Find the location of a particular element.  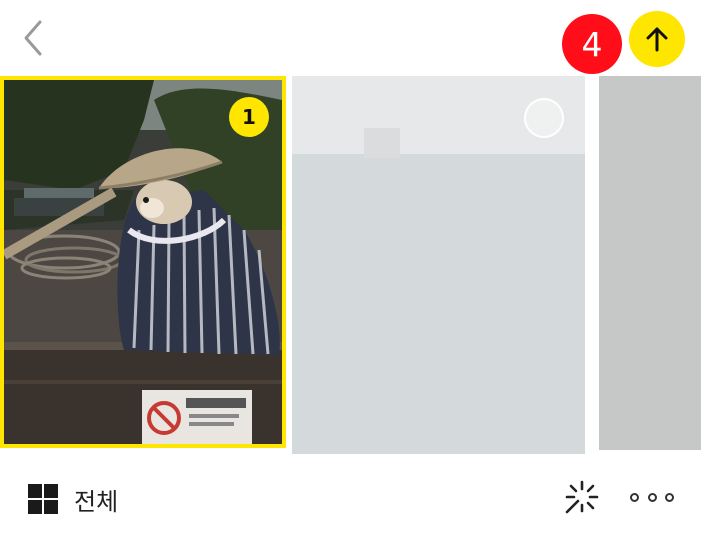

grid-icon is located at coordinates (43, 499).